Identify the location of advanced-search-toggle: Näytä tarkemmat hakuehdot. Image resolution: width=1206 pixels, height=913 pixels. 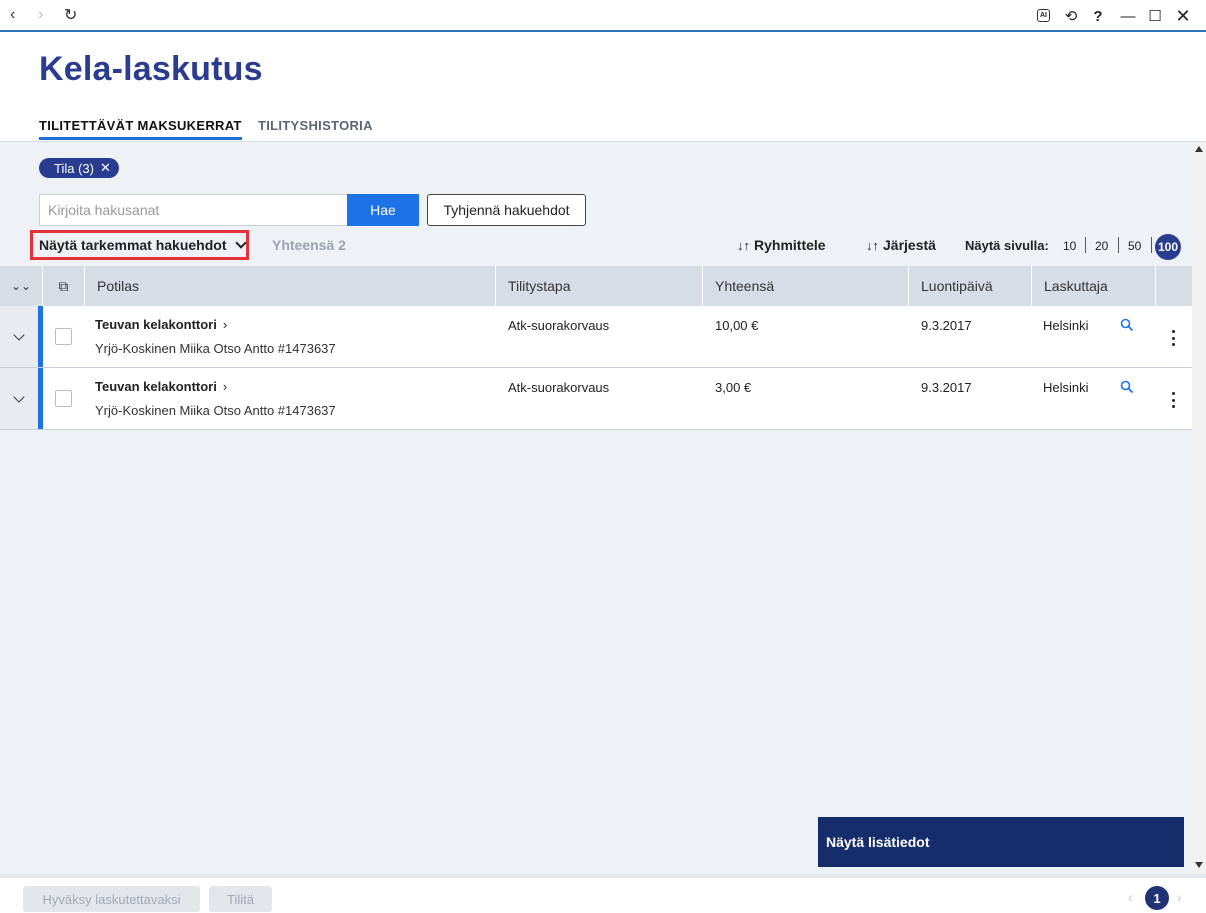
(139, 245).